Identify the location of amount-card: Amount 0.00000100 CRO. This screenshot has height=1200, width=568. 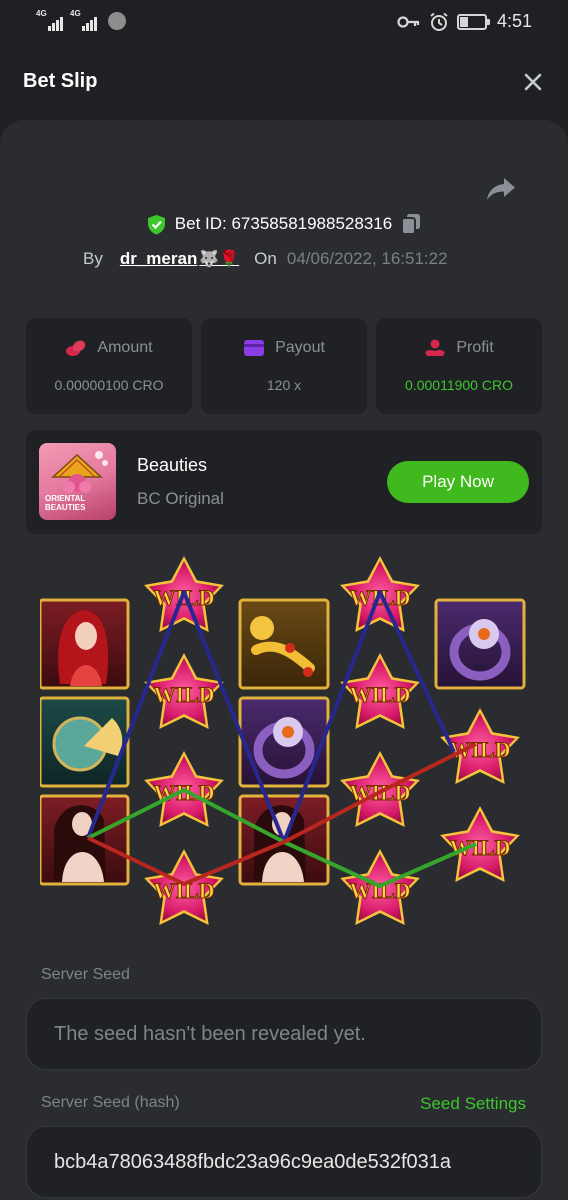
(109, 366).